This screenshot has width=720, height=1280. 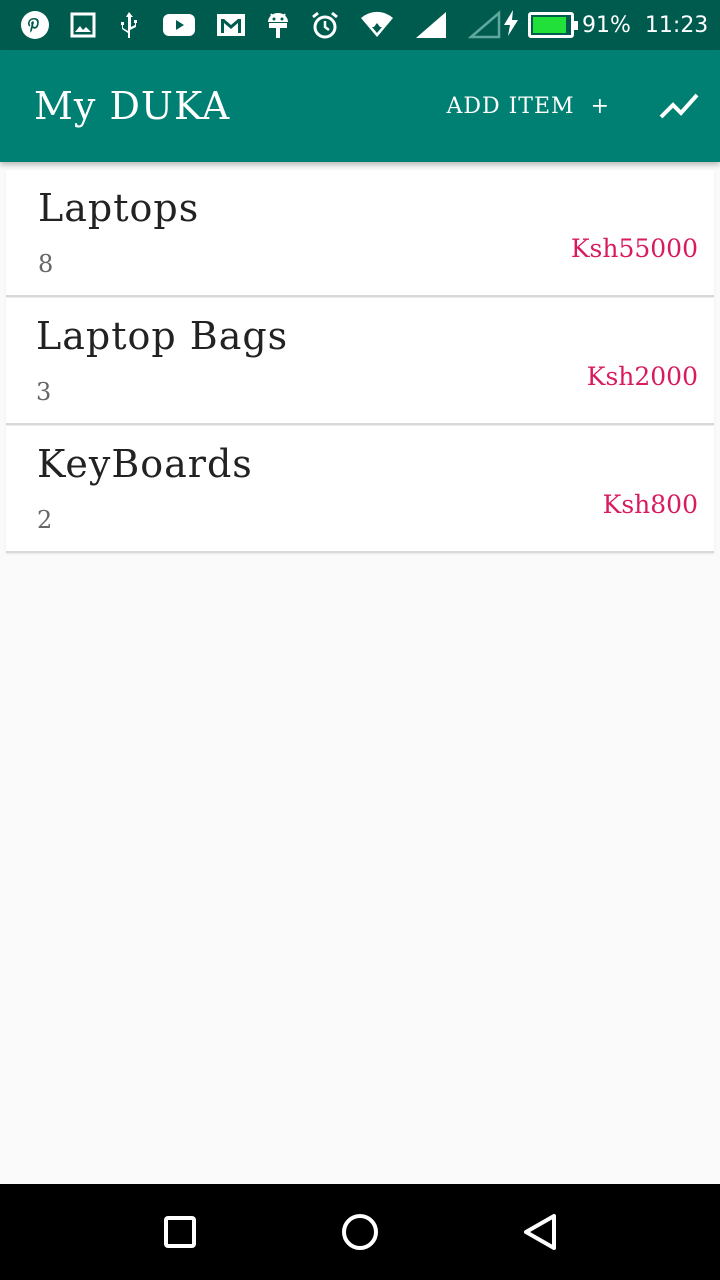 I want to click on battery-level, so click(x=549, y=25).